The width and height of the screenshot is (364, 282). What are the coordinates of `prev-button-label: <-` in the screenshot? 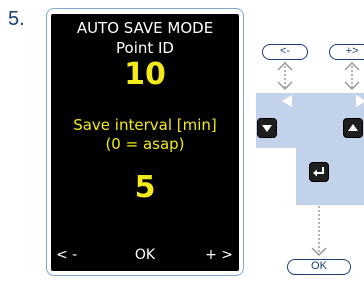 It's located at (285, 52).